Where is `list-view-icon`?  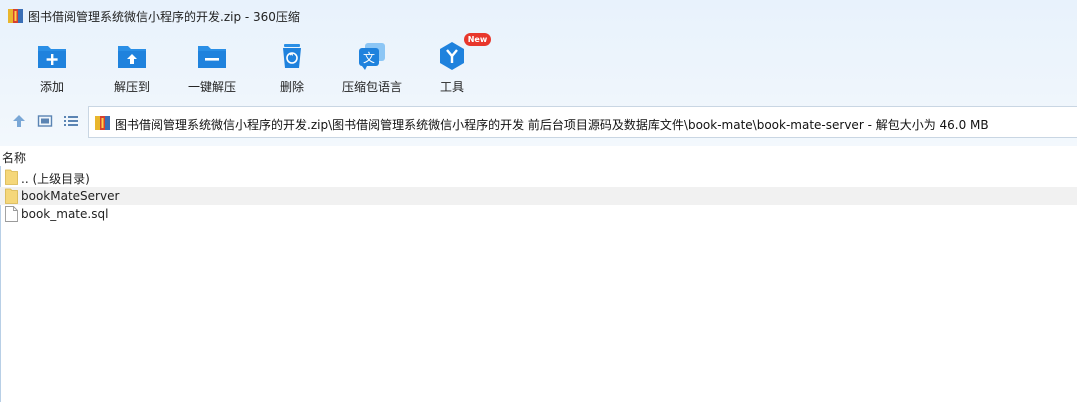 list-view-icon is located at coordinates (71, 121).